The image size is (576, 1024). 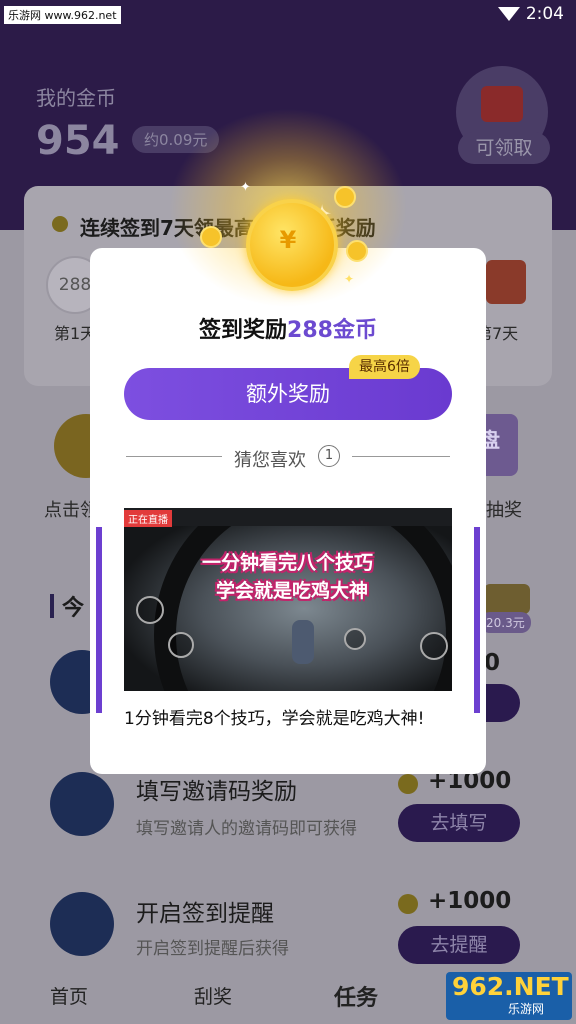 I want to click on status-time: 2:04, so click(x=544, y=14).